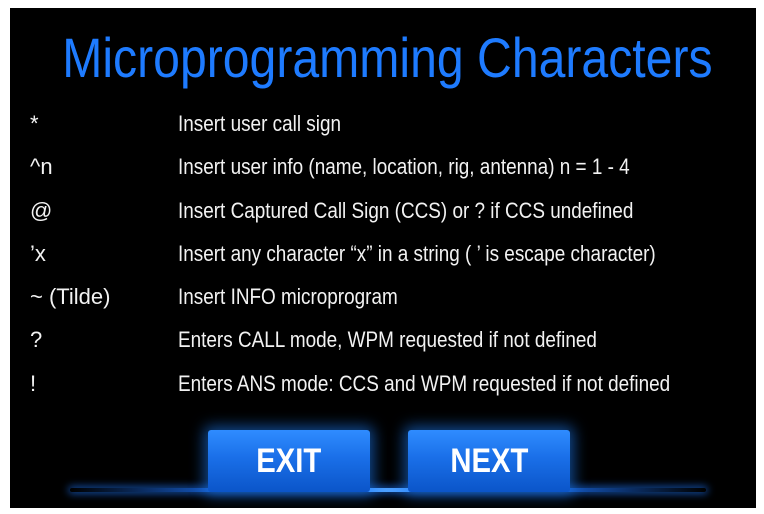 This screenshot has width=764, height=514. I want to click on list-item-tilde: ~ (Tilde) Insert INFO microprogram, so click(383, 300).